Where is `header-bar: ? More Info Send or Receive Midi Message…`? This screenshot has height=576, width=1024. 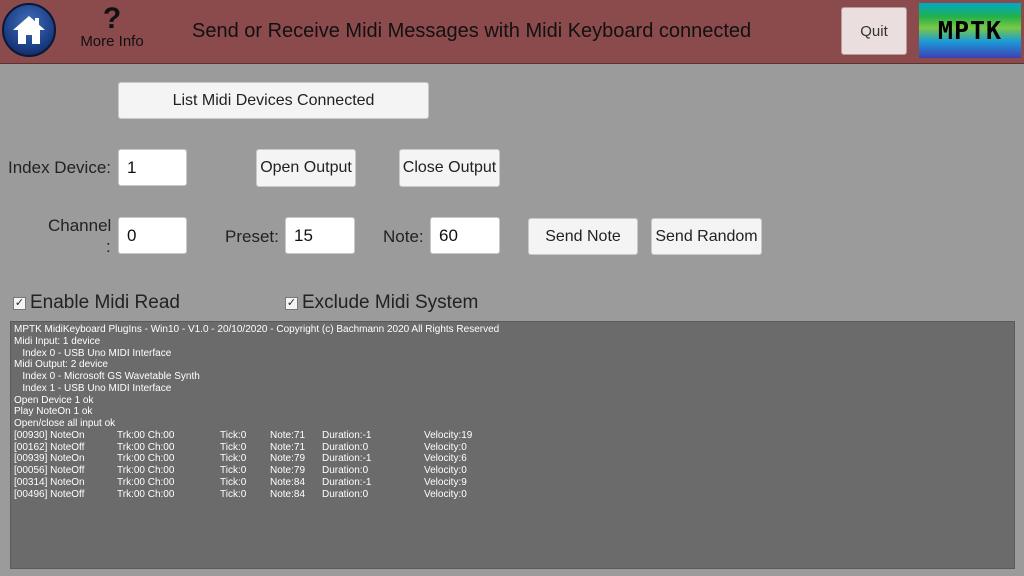 header-bar: ? More Info Send or Receive Midi Message… is located at coordinates (512, 32).